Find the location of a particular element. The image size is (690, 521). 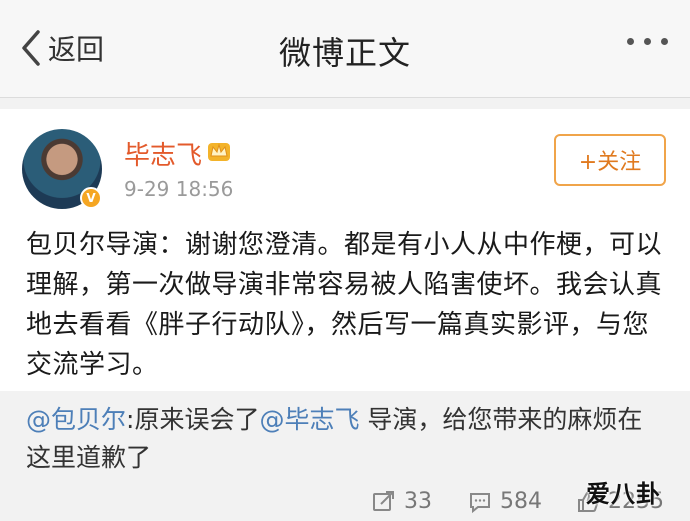

retweet-text: @包贝尔:原来误会了@毕志飞 导演，给您带来的麻烦在这里道歉了 is located at coordinates (346, 439).